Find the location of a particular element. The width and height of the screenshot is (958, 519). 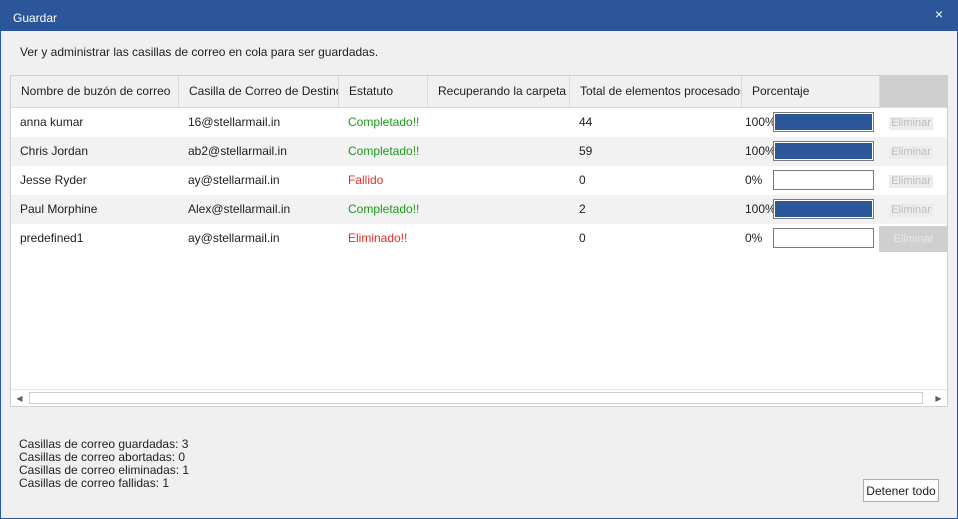

dialog-title: Guardar is located at coordinates (35, 18).